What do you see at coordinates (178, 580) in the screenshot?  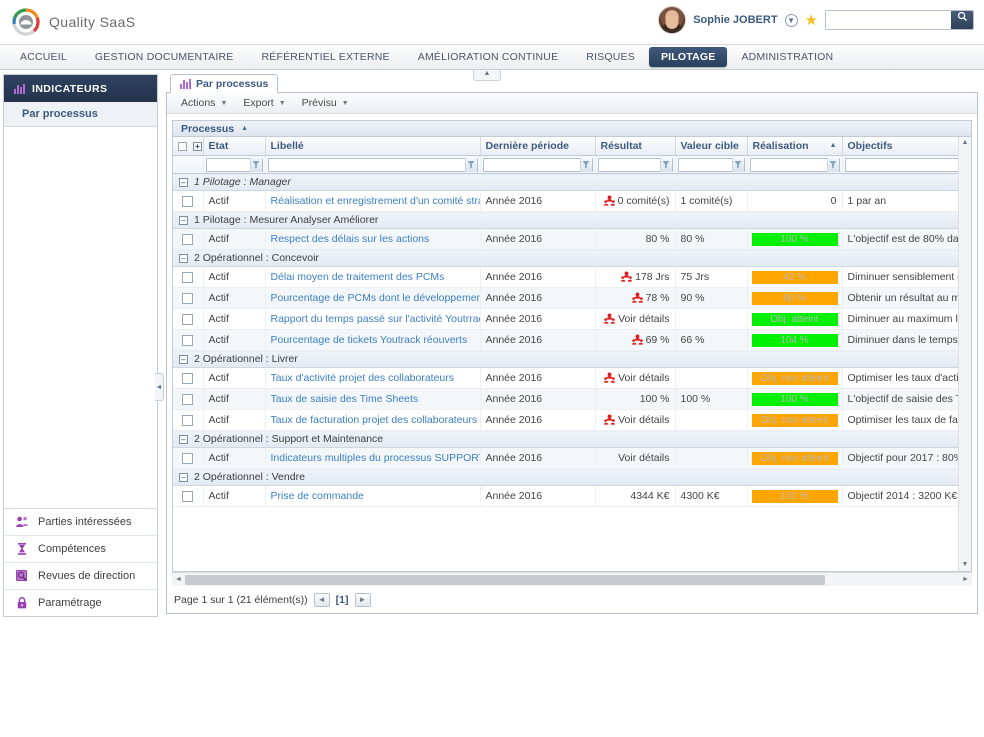 I see `scroll-left-icon: ◄` at bounding box center [178, 580].